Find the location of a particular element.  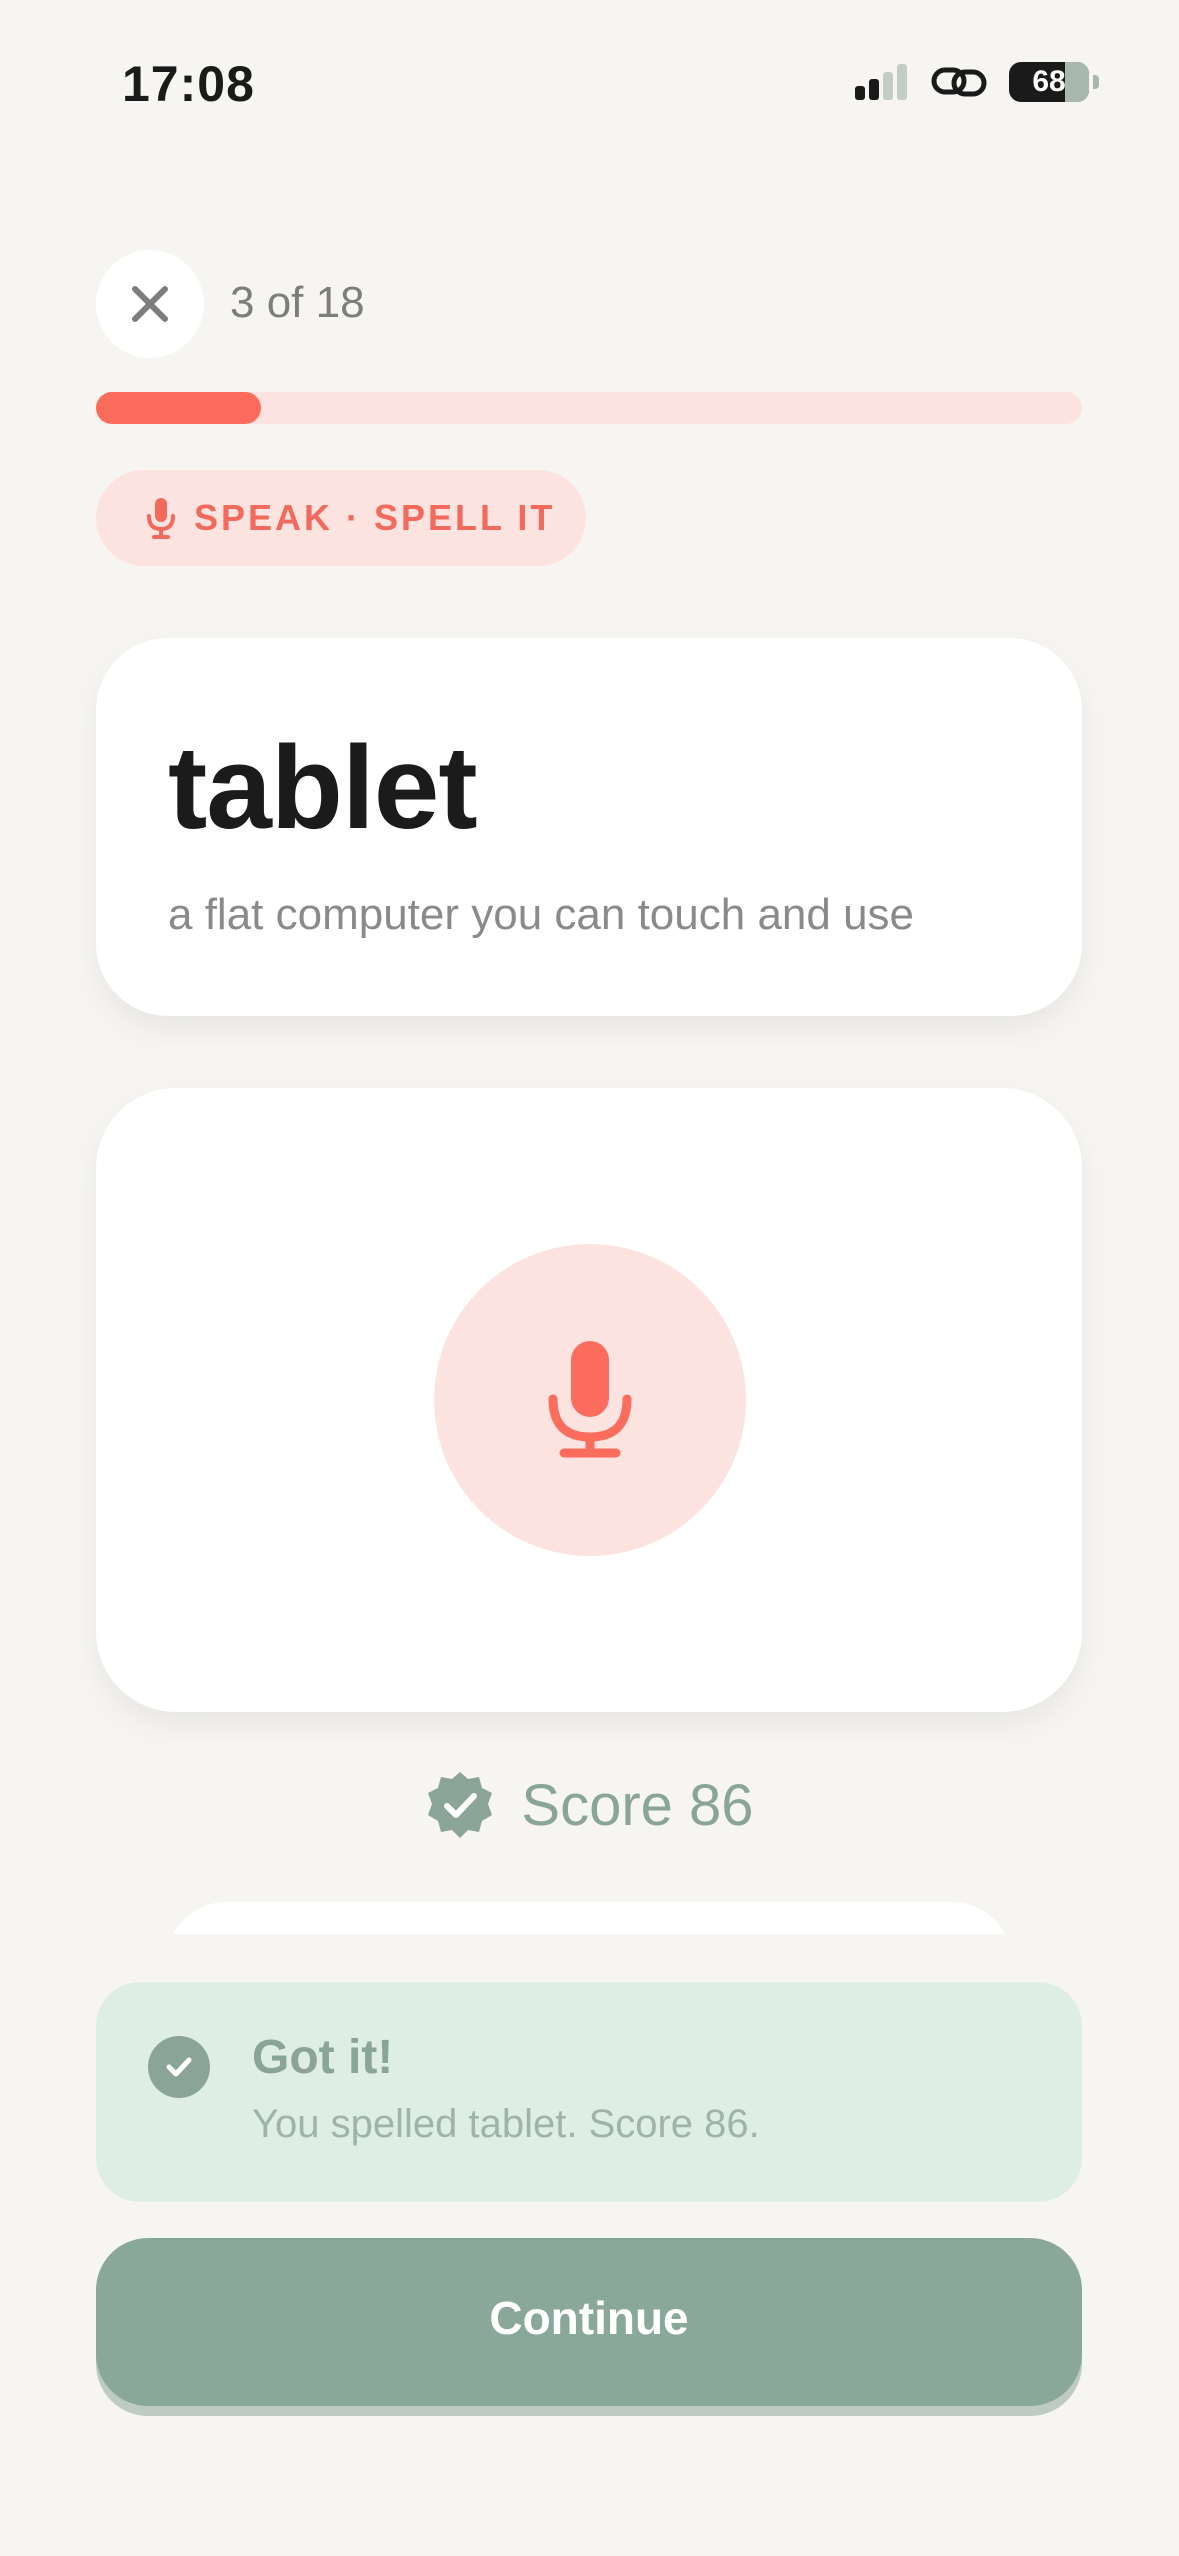

feedback-message: You spelled tablet. Score 86. is located at coordinates (506, 2124).